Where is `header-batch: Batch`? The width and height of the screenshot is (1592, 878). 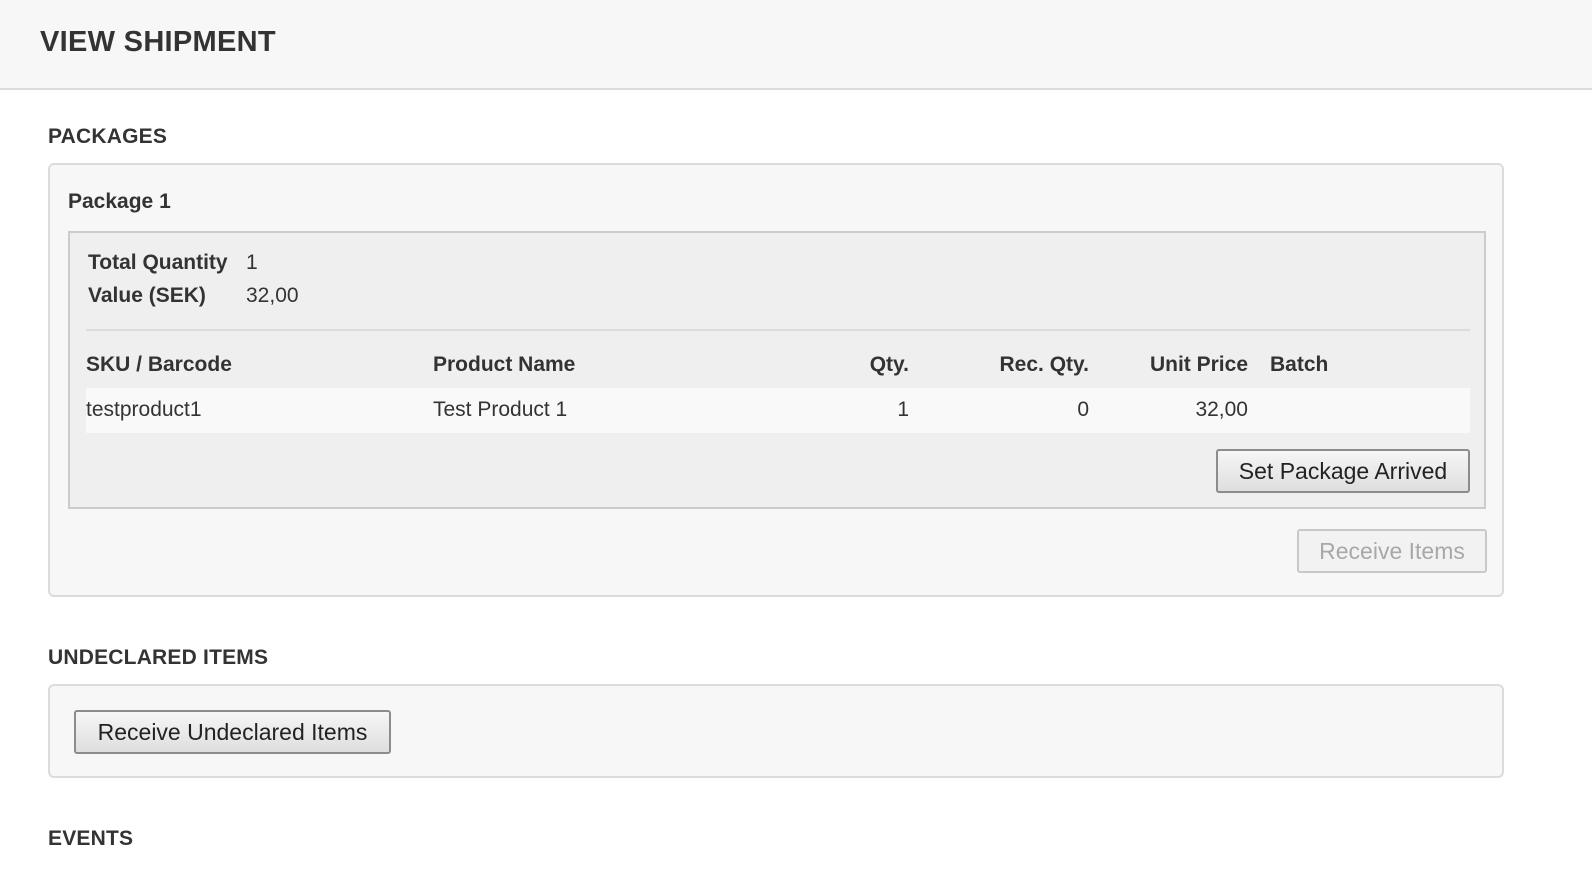 header-batch: Batch is located at coordinates (1299, 364).